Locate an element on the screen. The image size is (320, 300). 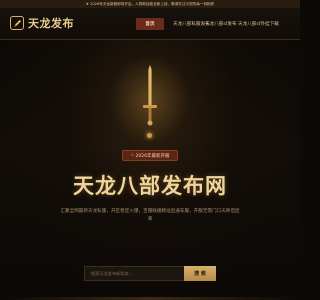
search-button: 搜 索 is located at coordinates (200, 273).